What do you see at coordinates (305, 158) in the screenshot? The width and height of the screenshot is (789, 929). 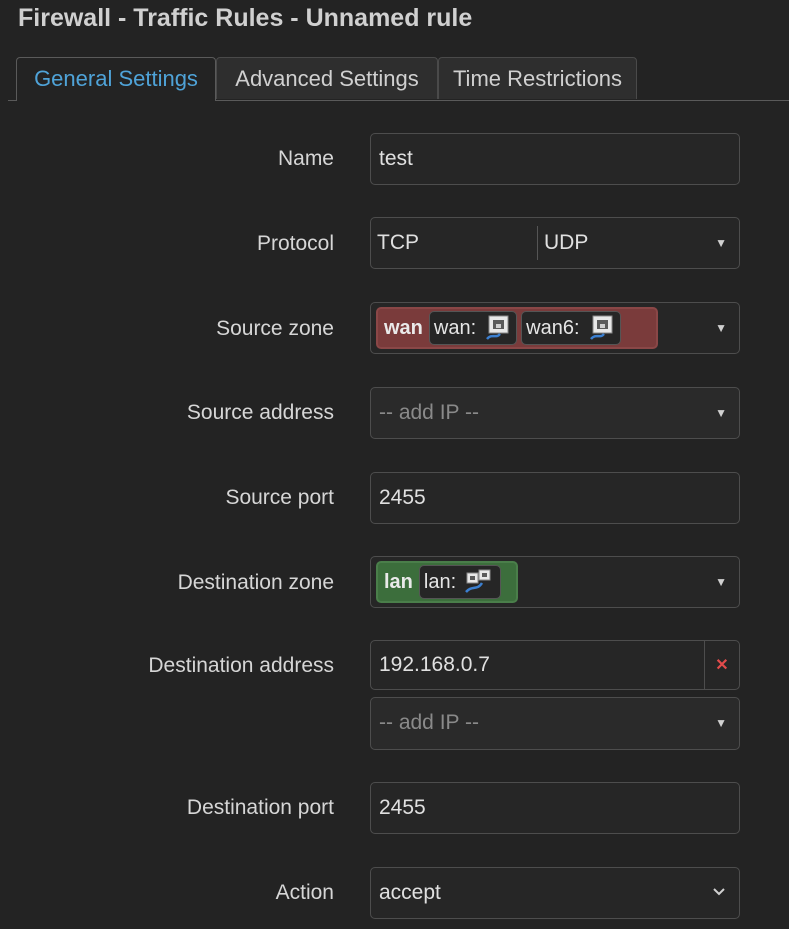 I see `name-label: Name` at bounding box center [305, 158].